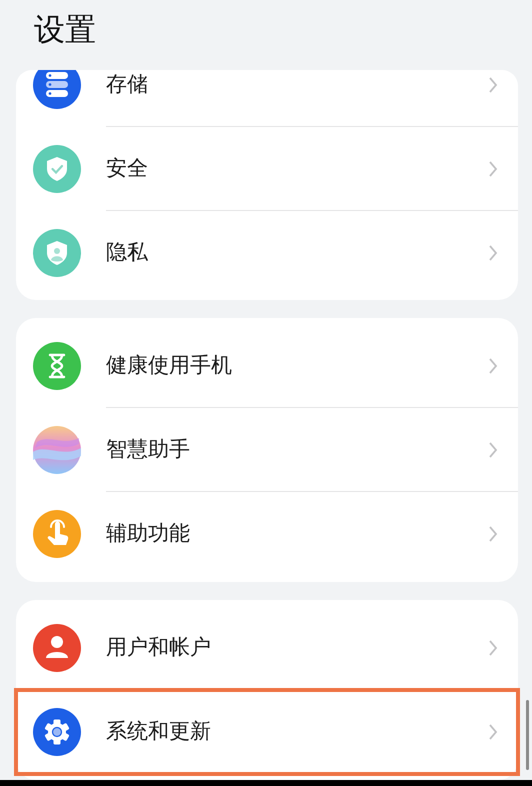 Image resolution: width=532 pixels, height=786 pixels. Describe the element at coordinates (267, 366) in the screenshot. I see `settings-item: 健康使用手机` at that location.